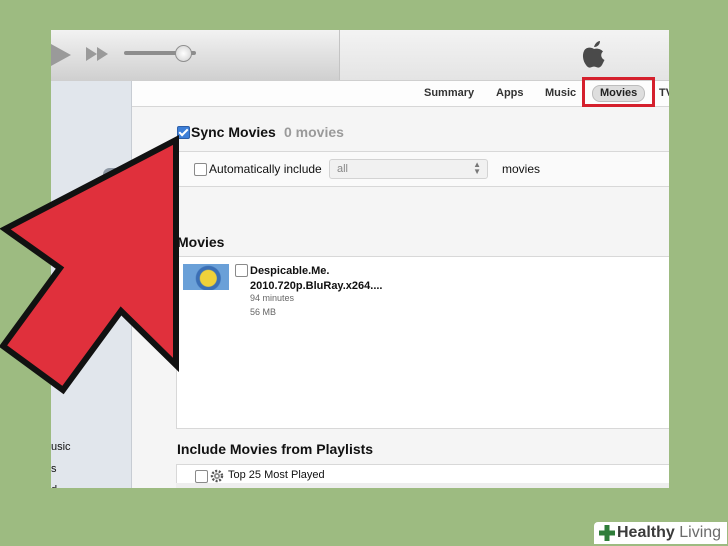 This screenshot has height=546, width=728. What do you see at coordinates (89, 265) in the screenshot?
I see `red-pointer-arrow` at bounding box center [89, 265].